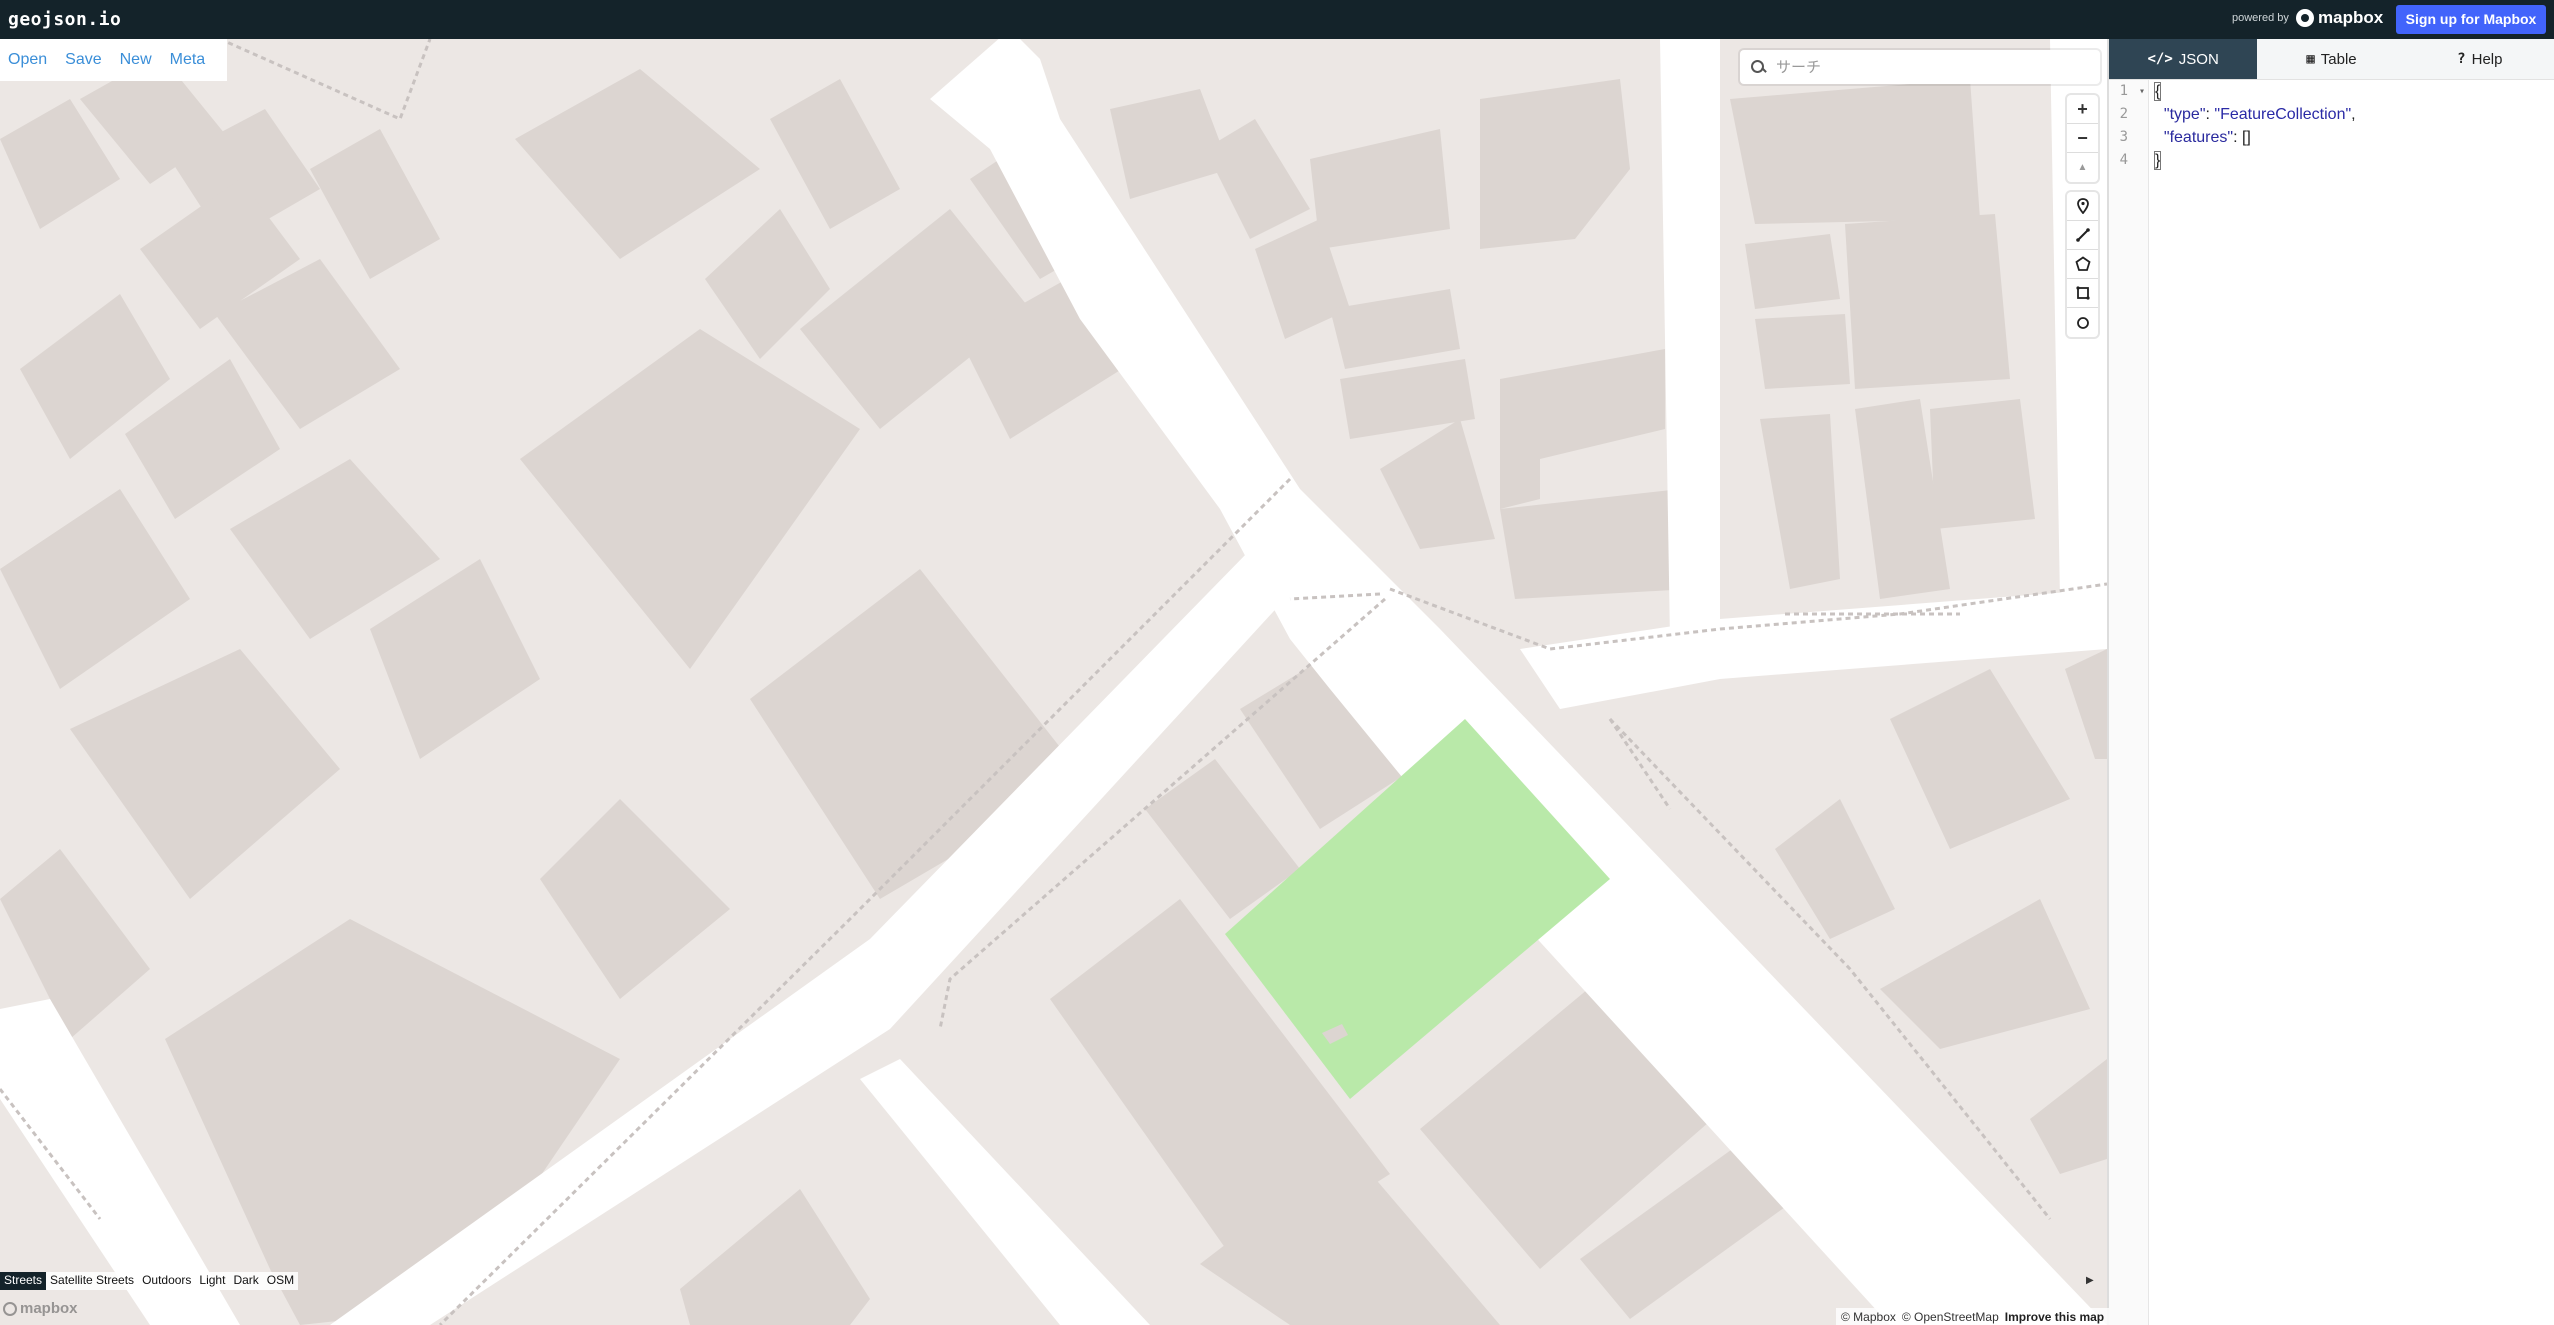 The image size is (2554, 1325). What do you see at coordinates (2160, 59) in the screenshot?
I see `code-icon: </>` at bounding box center [2160, 59].